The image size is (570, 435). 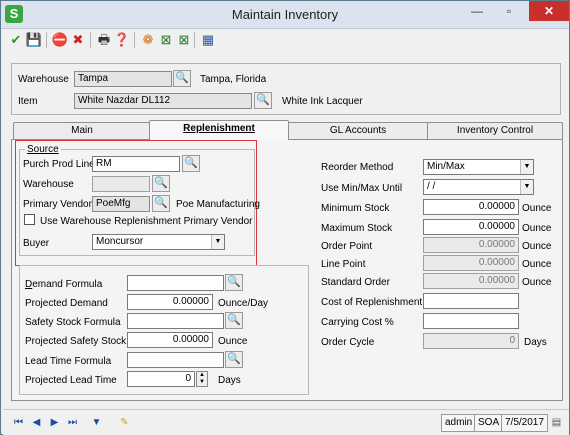 What do you see at coordinates (348, 342) in the screenshot?
I see `order-cycle-label: Order Cycle` at bounding box center [348, 342].